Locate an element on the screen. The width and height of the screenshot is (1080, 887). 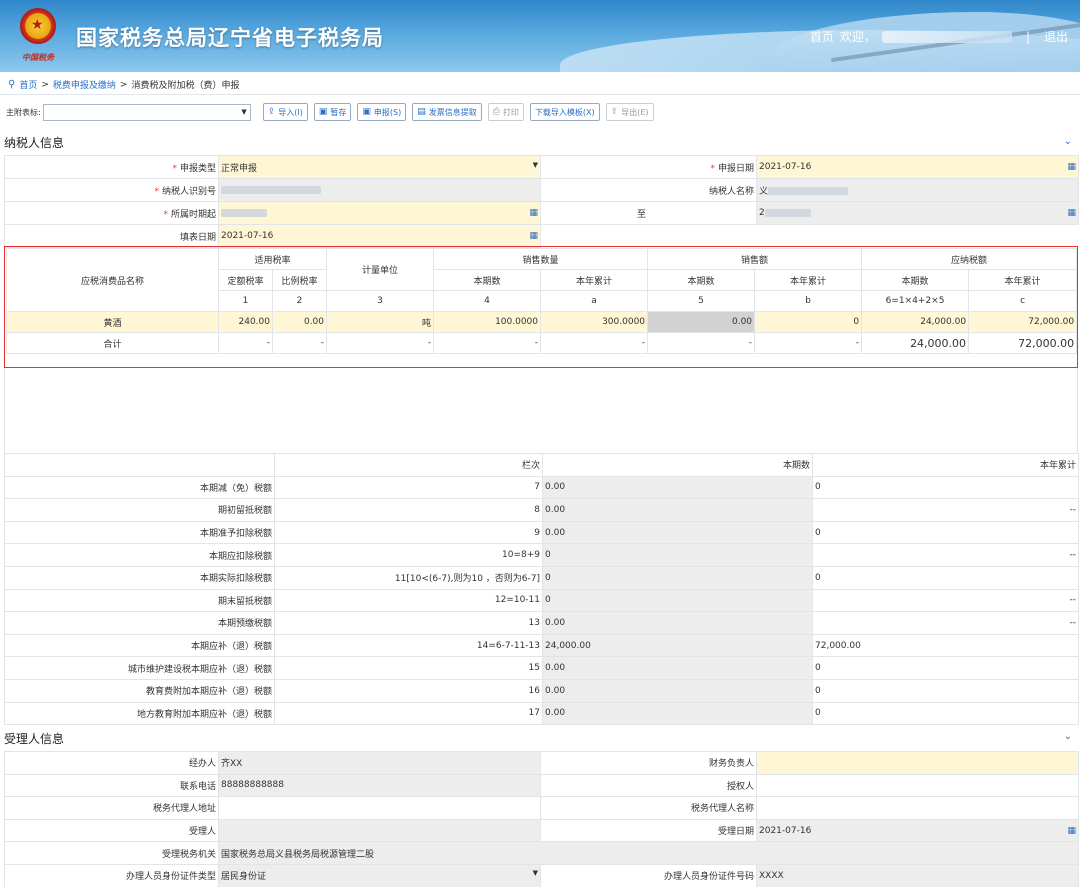
import-button: ⇪ 导入(I) is located at coordinates (285, 112).